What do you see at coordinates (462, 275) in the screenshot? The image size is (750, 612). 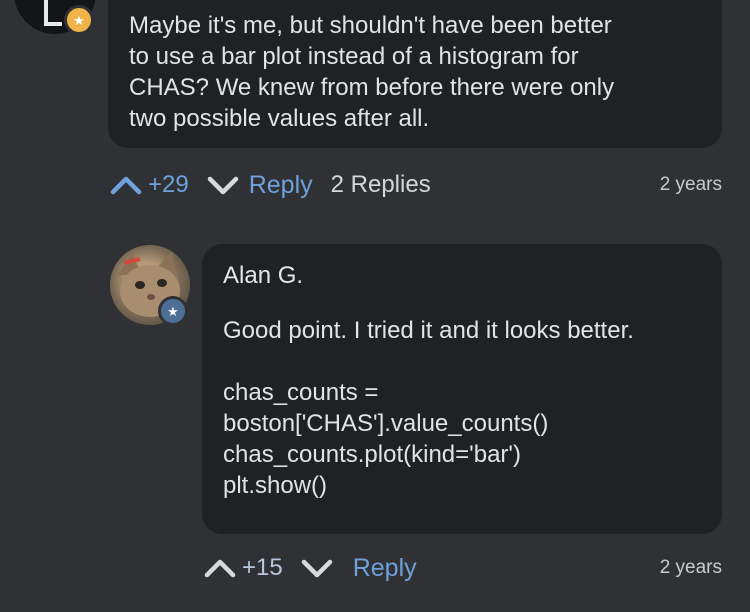 I see `author-name: Alan G.` at bounding box center [462, 275].